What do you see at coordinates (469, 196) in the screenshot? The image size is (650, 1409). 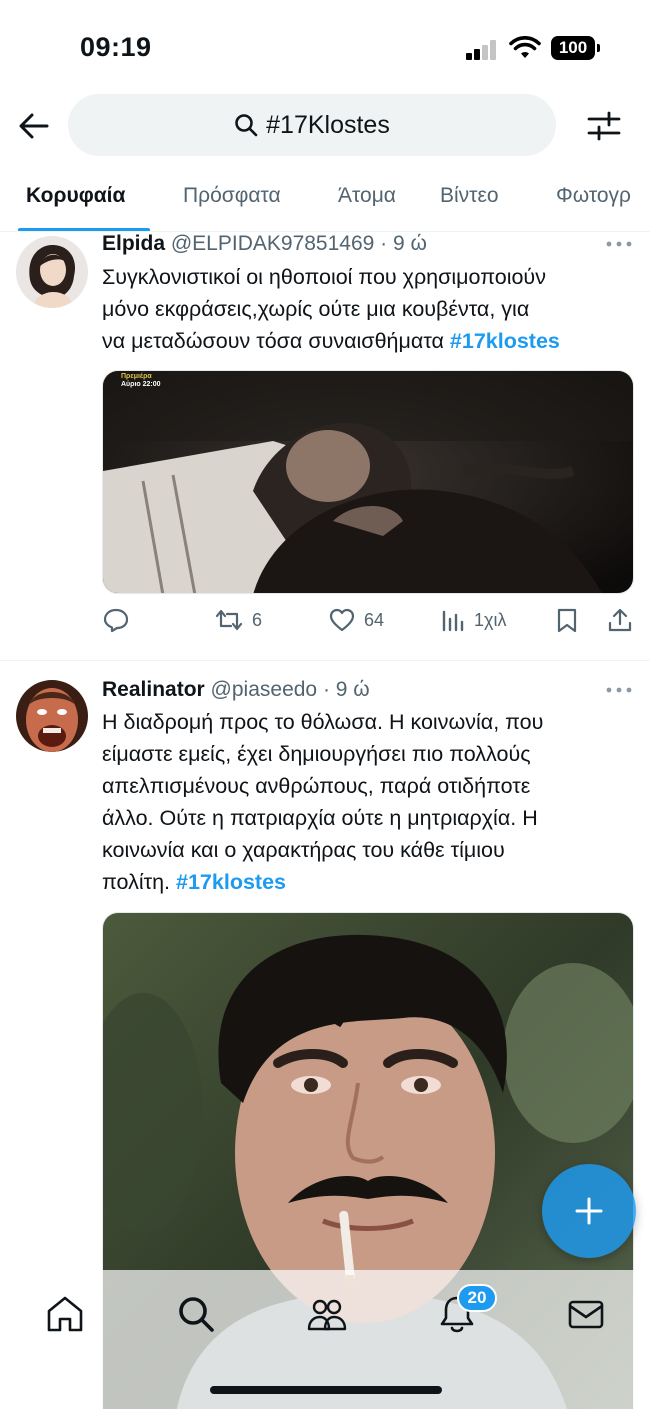 I see `tab-videos: Βίντεο` at bounding box center [469, 196].